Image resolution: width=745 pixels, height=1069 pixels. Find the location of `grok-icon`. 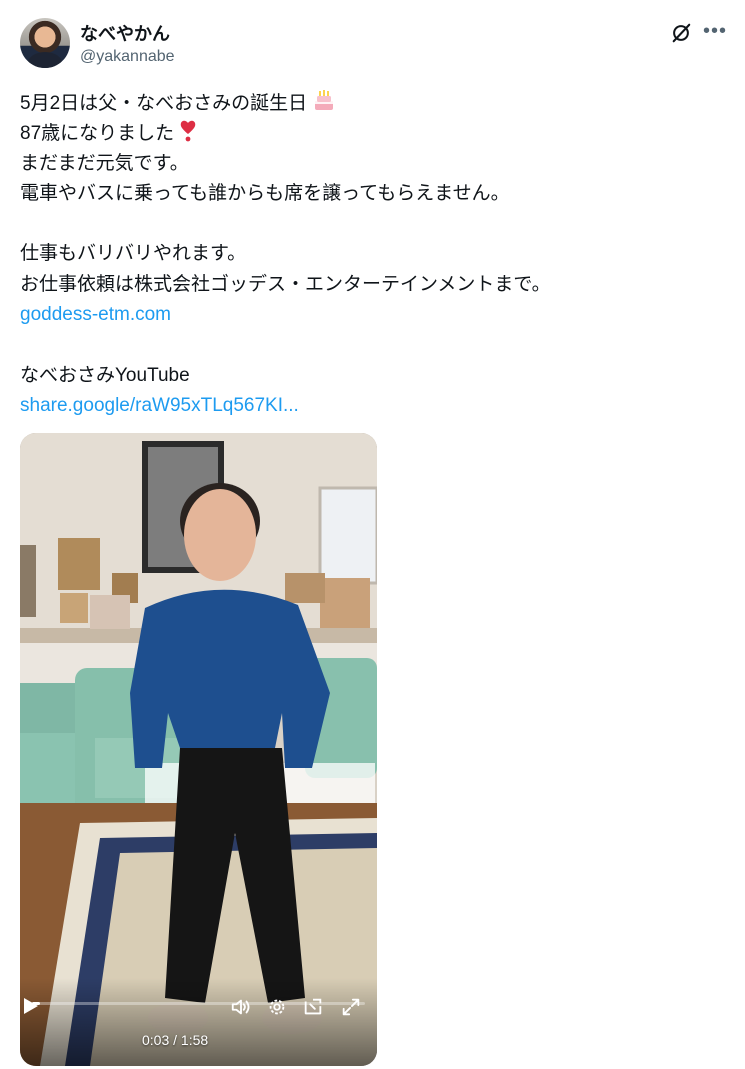

grok-icon is located at coordinates (681, 33).